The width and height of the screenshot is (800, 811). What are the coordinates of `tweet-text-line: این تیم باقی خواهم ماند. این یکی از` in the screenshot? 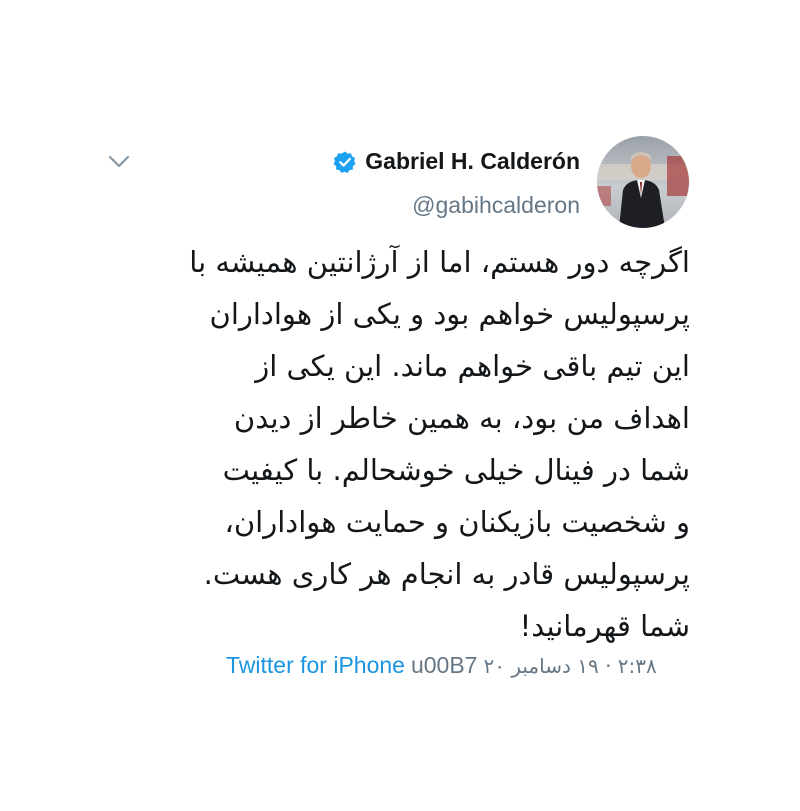 It's located at (472, 366).